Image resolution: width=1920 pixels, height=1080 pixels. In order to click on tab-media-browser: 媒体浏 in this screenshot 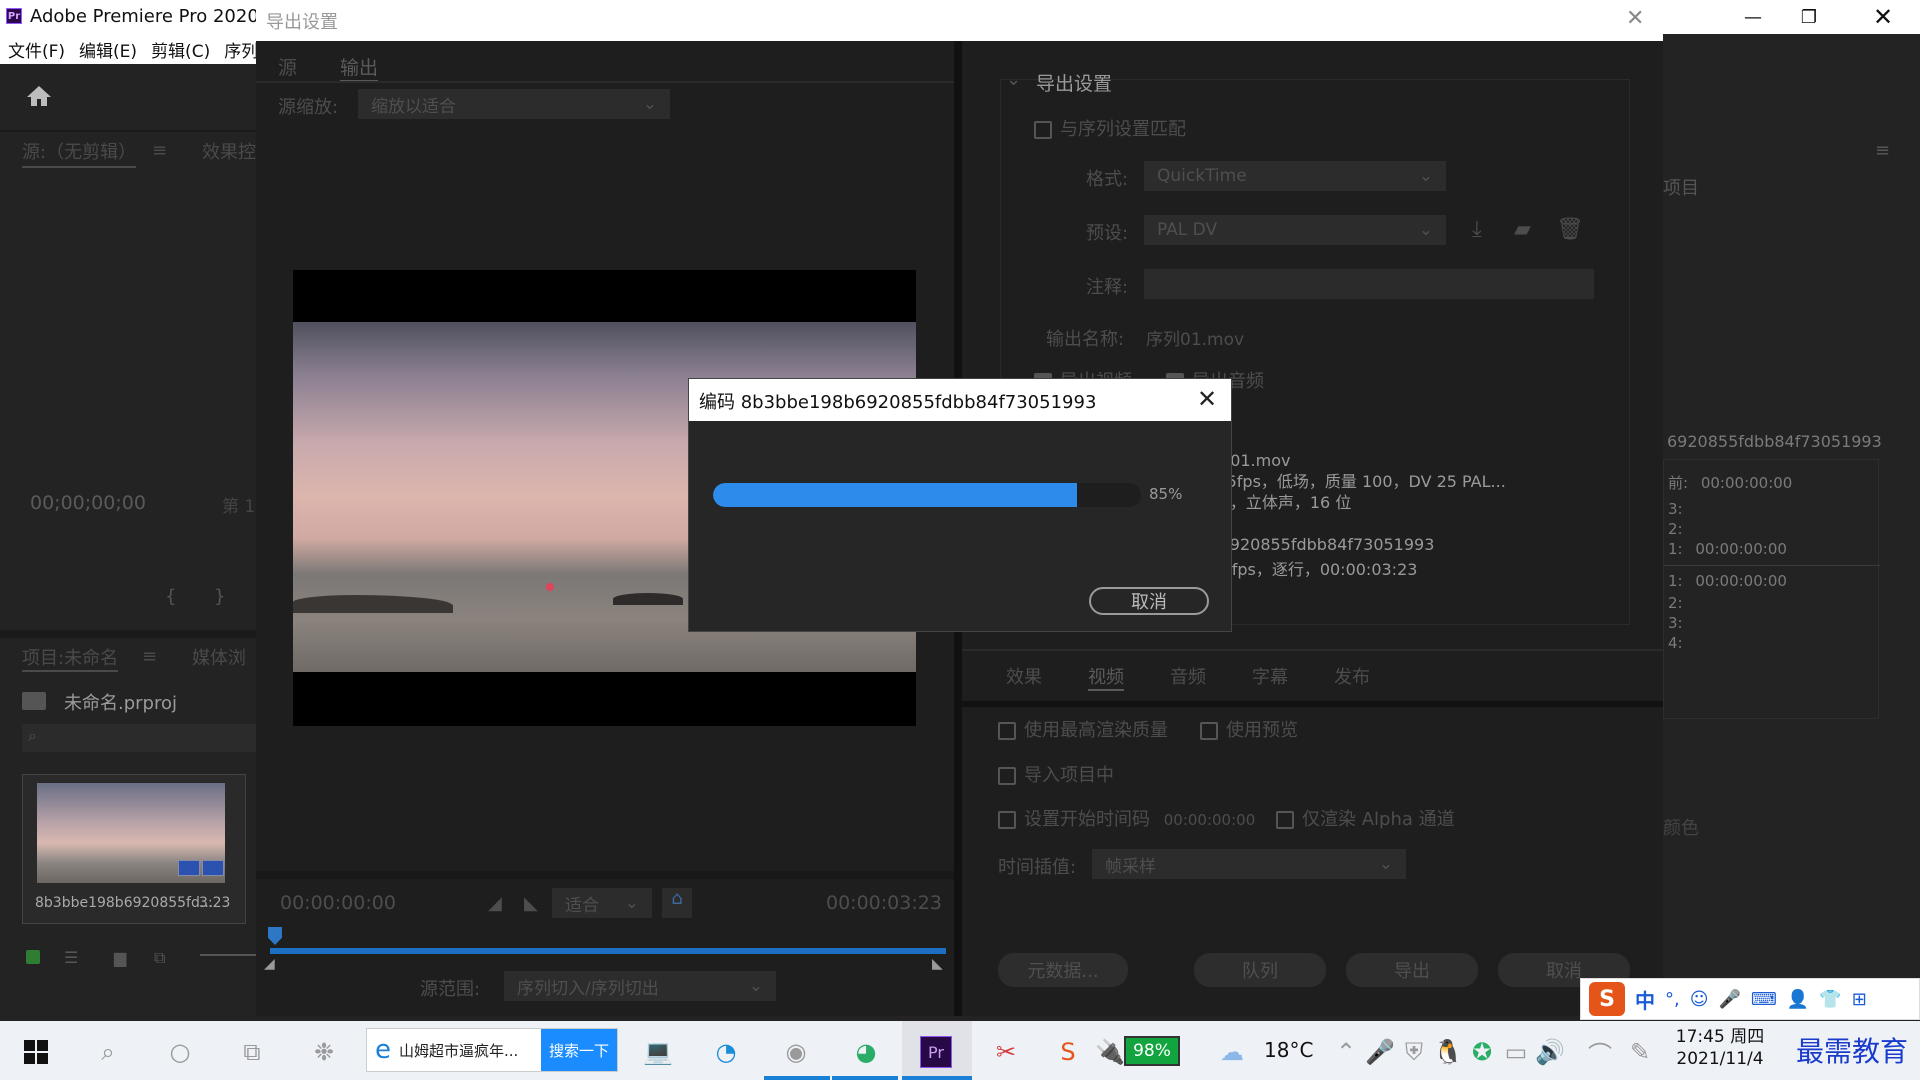, I will do `click(219, 657)`.